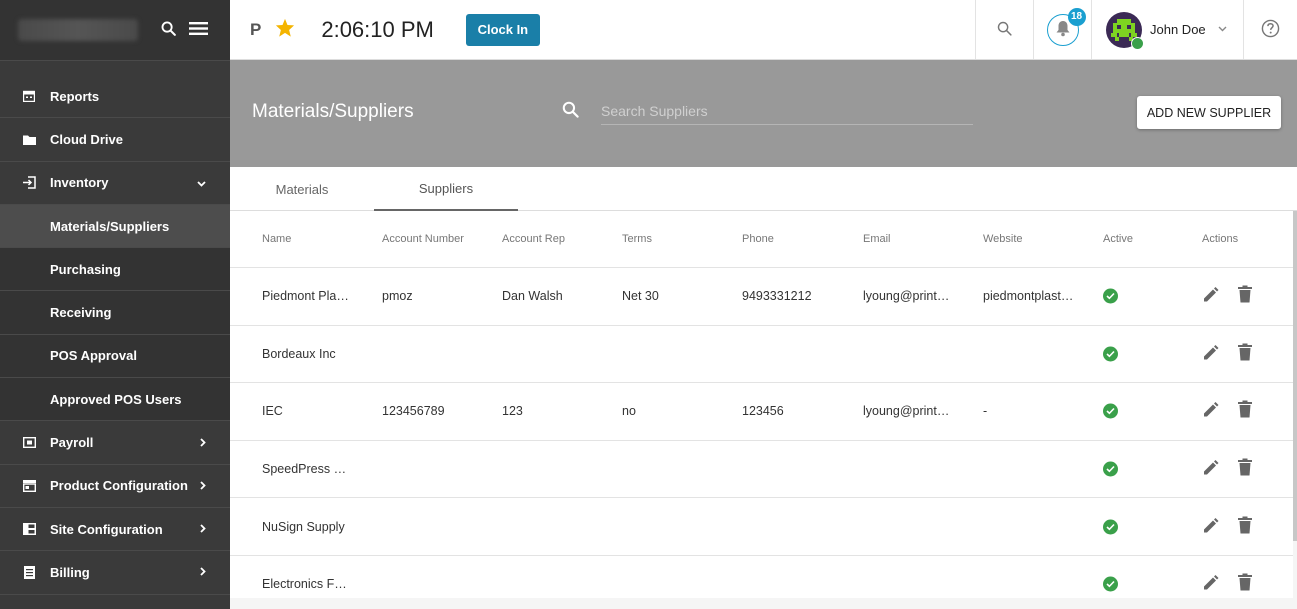 This screenshot has height=609, width=1297. What do you see at coordinates (672, 239) in the screenshot?
I see `column-header-terms: Terms` at bounding box center [672, 239].